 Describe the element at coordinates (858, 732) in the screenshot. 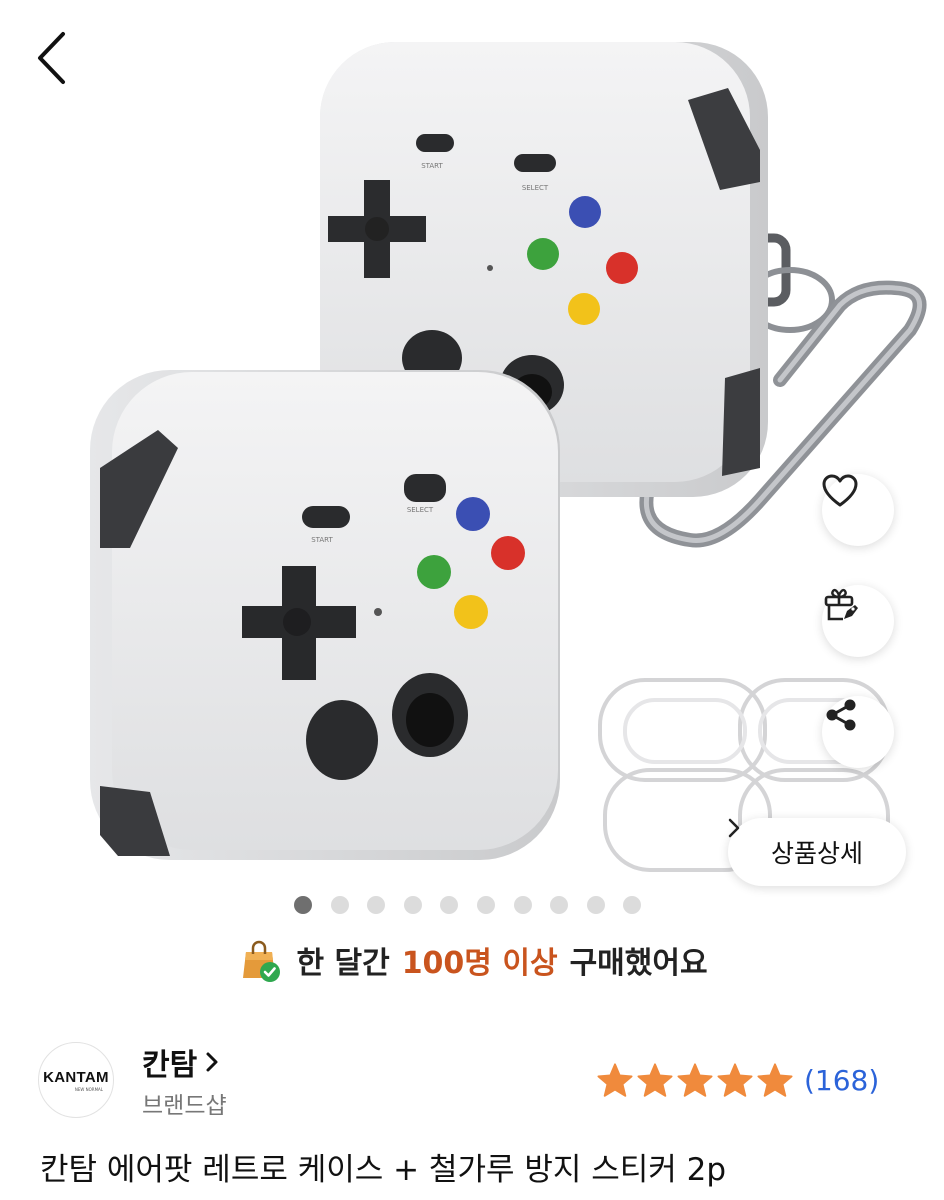

I see `share-button` at that location.